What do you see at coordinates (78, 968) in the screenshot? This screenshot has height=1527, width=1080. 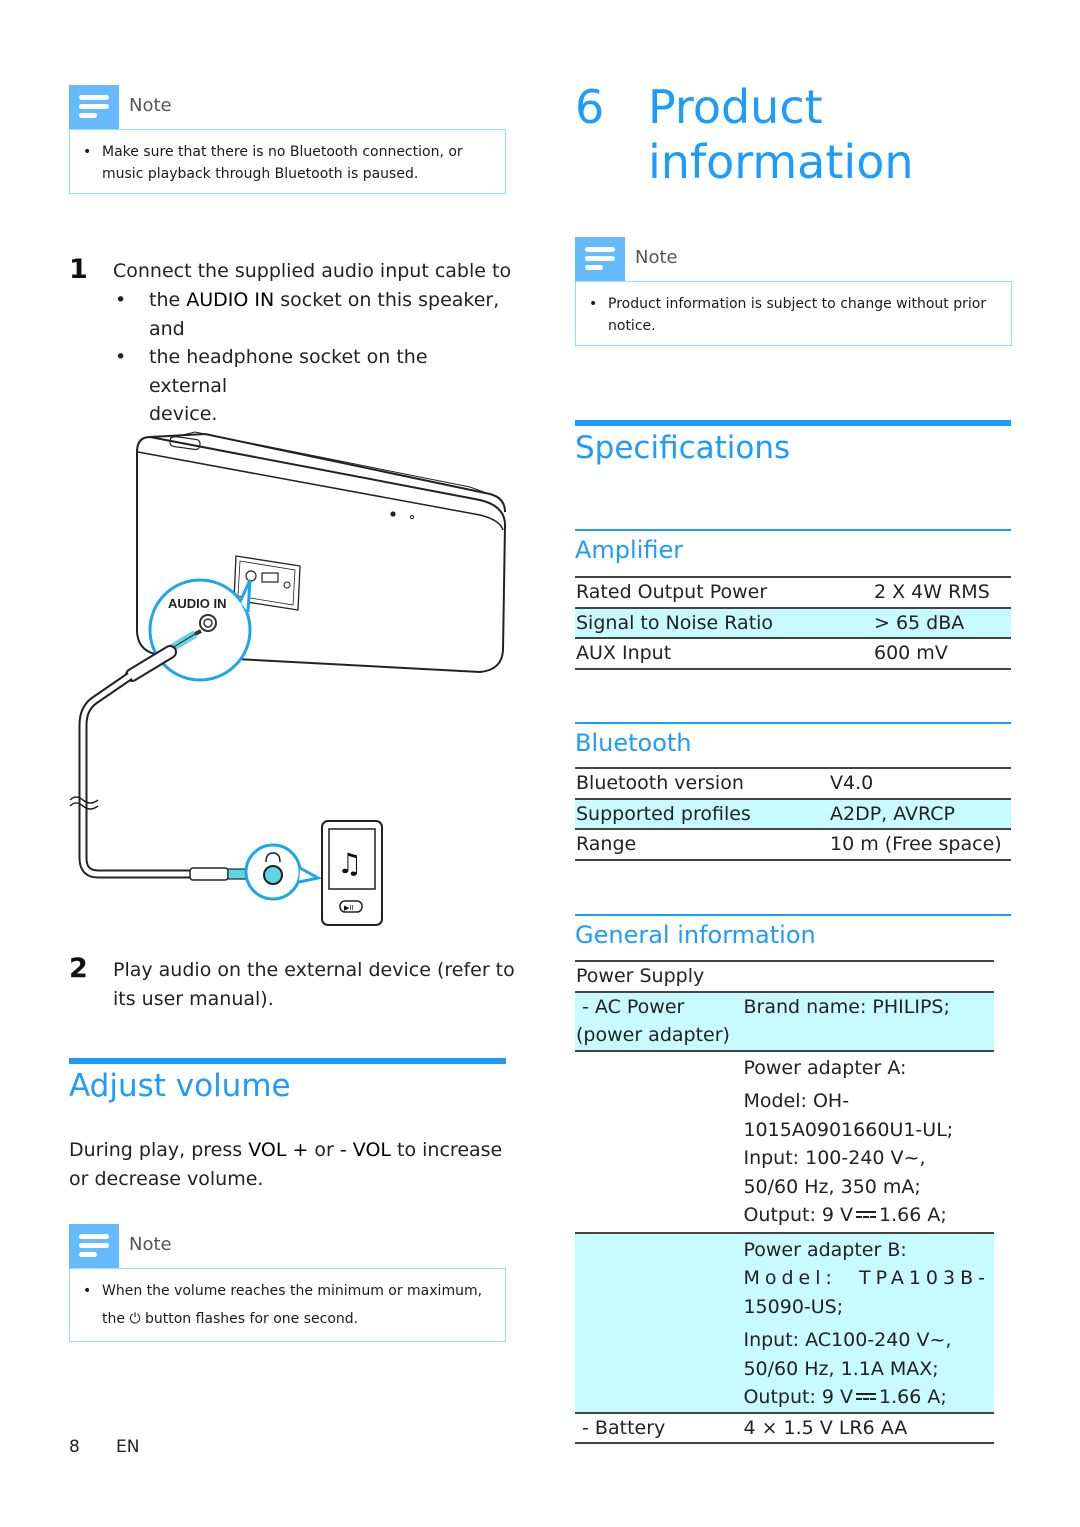 I see `step-number-2: 2` at bounding box center [78, 968].